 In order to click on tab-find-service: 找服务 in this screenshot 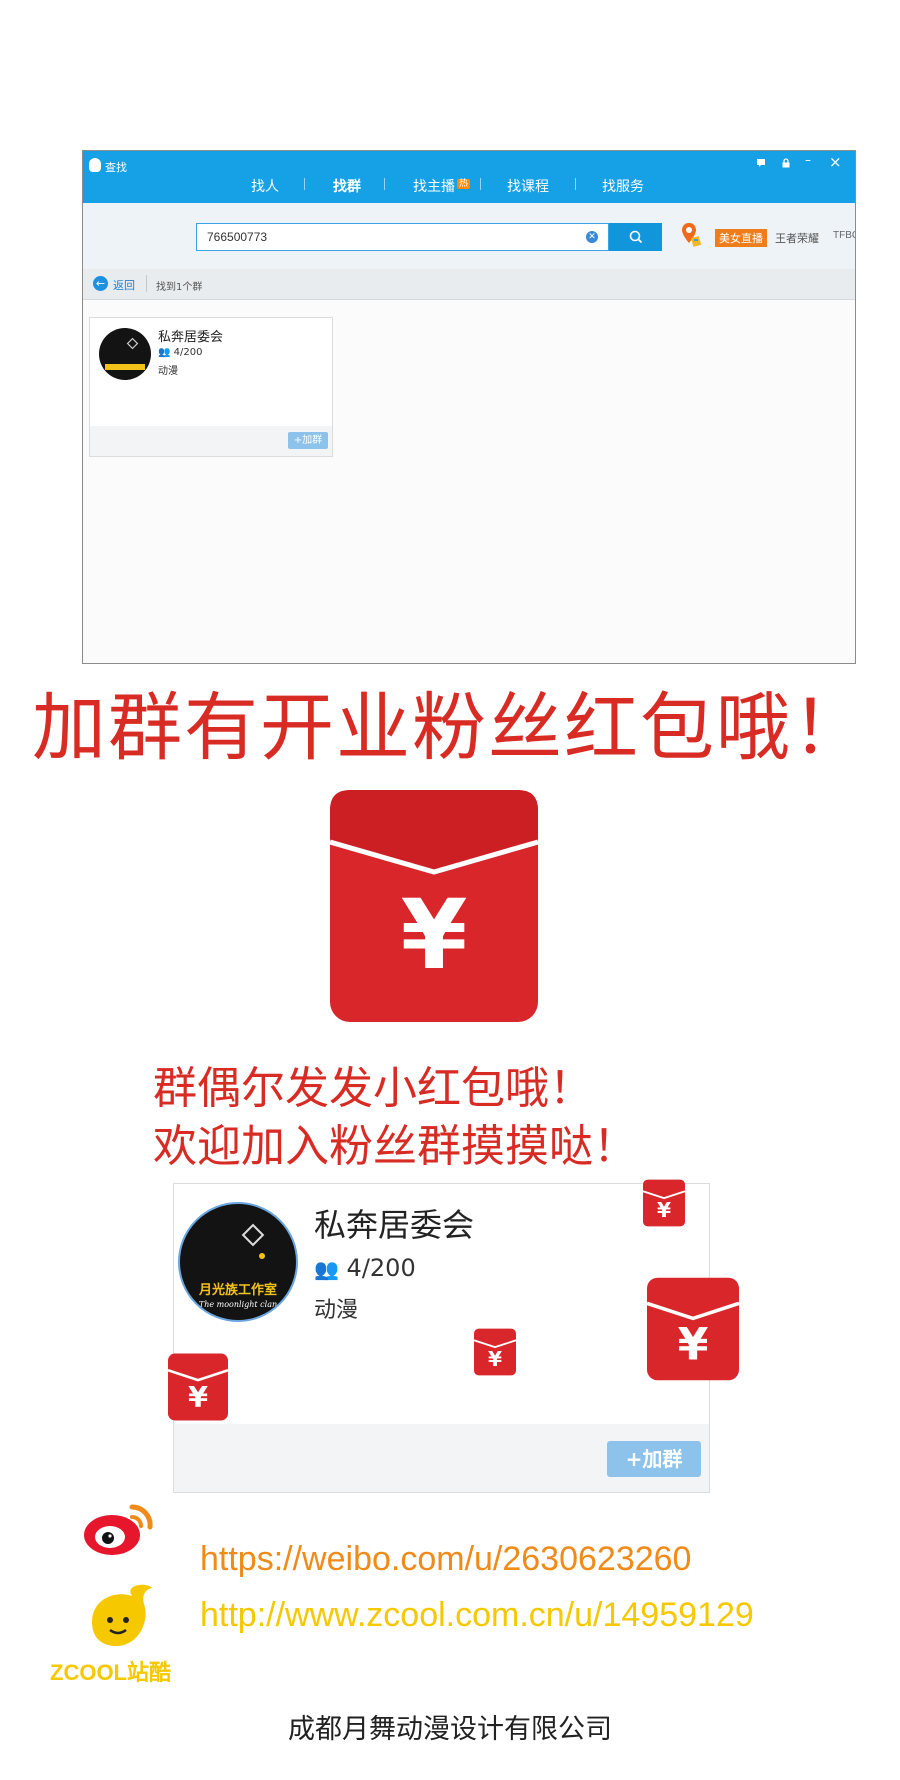, I will do `click(623, 186)`.